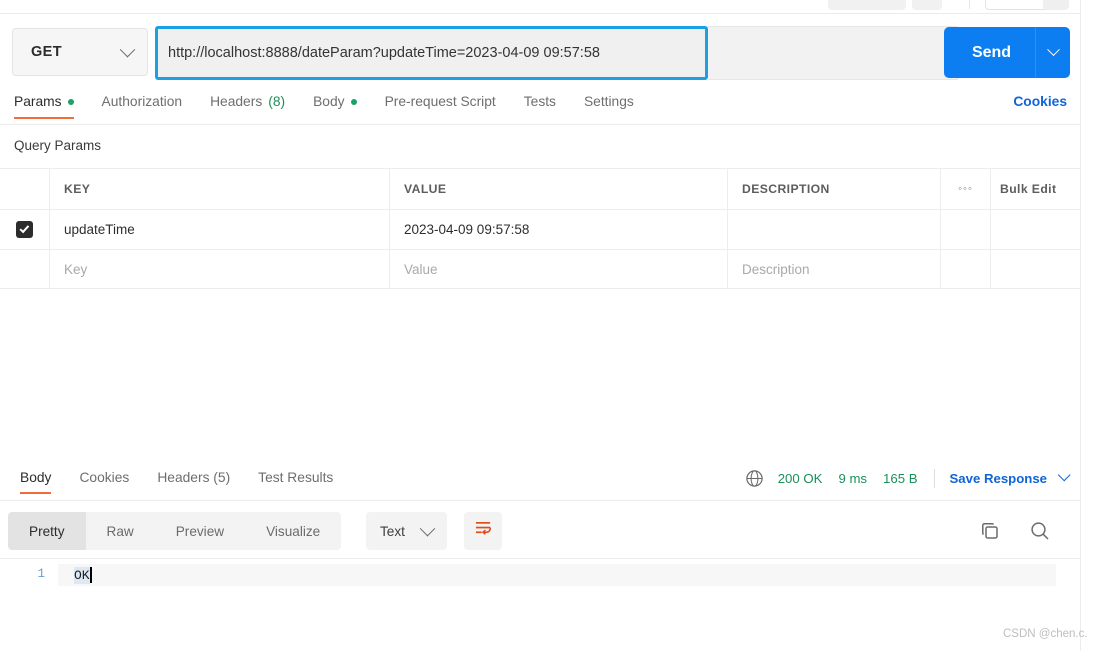 The image size is (1105, 651). I want to click on send-button-label: Send, so click(991, 52).